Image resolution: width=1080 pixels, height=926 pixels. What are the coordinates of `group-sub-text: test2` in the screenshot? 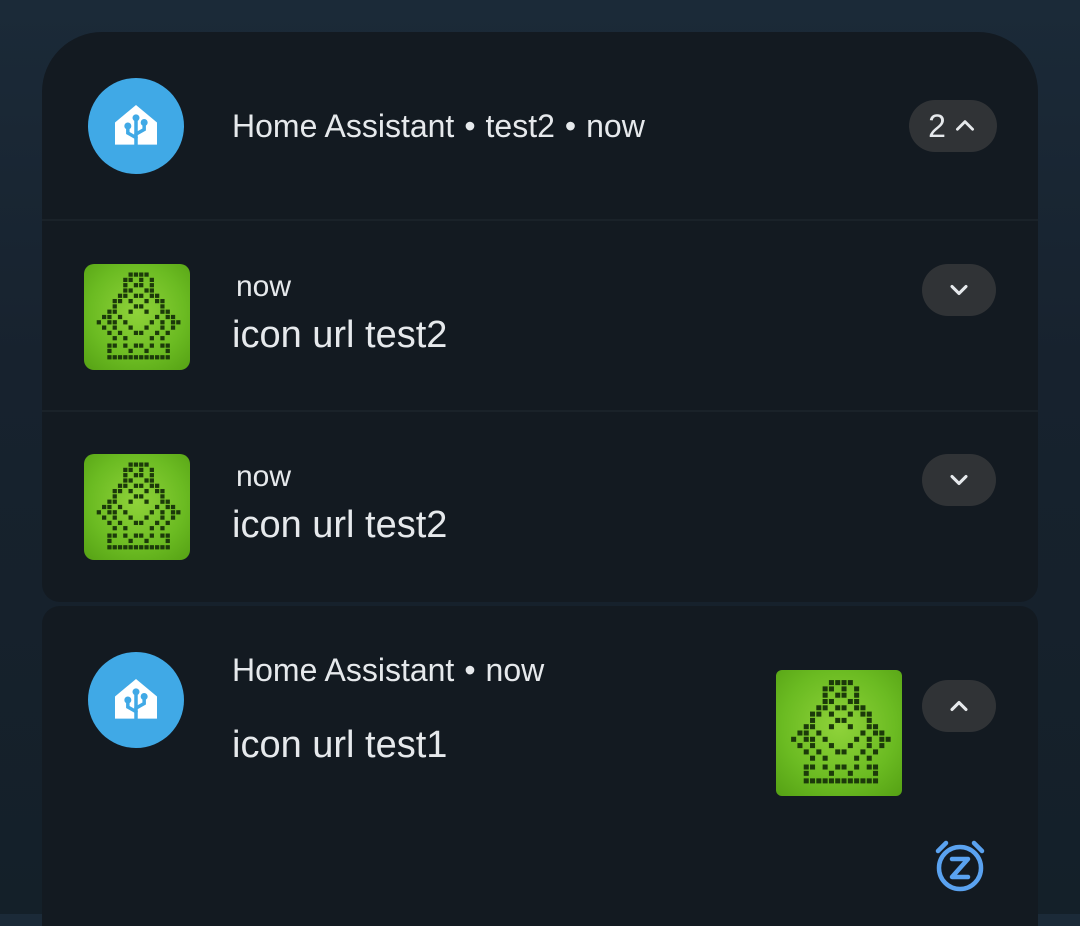 It's located at (520, 126).